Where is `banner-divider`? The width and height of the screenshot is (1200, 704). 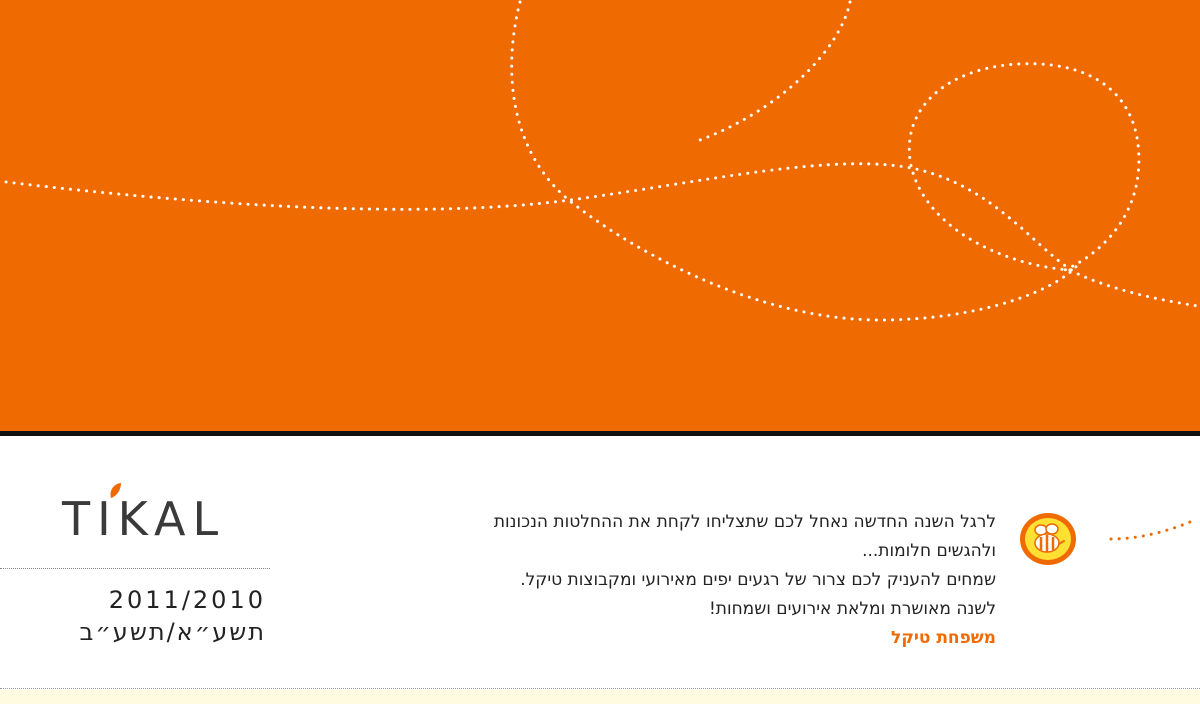
banner-divider is located at coordinates (600, 433).